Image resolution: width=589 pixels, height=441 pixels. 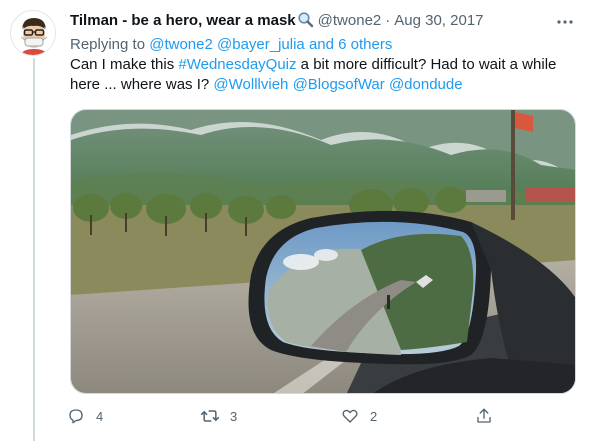 I want to click on more-dots-icon, so click(x=565, y=22).